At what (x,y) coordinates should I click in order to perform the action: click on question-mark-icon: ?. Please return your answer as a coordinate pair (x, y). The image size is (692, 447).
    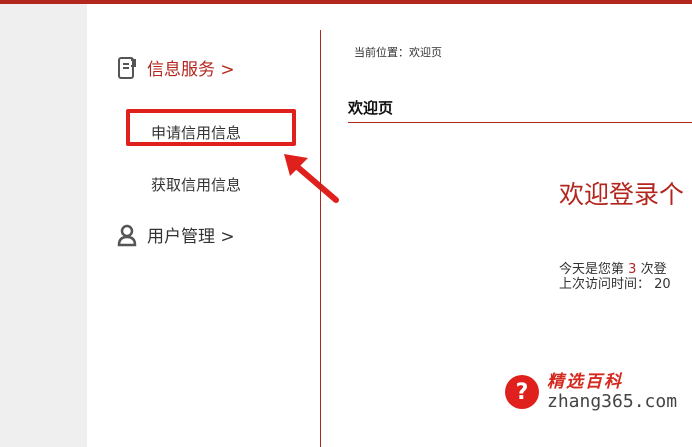
    Looking at the image, I should click on (522, 392).